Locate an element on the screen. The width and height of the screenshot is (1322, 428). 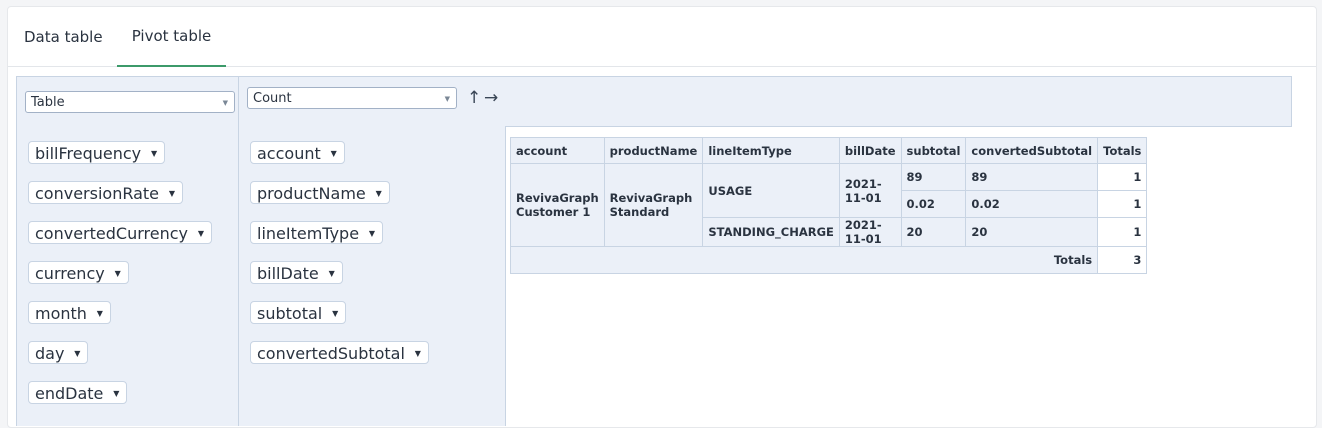
renderer-cell: Table ▼ is located at coordinates (127, 101).